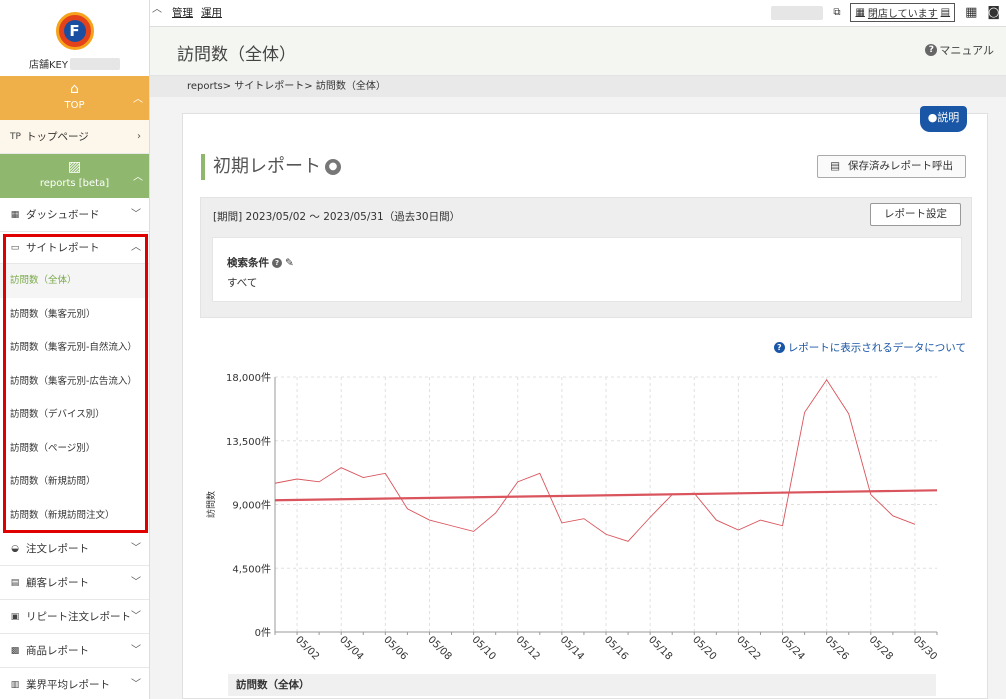 The height and width of the screenshot is (699, 1006). What do you see at coordinates (971, 12) in the screenshot?
I see `grid-menu-icon: ▦` at bounding box center [971, 12].